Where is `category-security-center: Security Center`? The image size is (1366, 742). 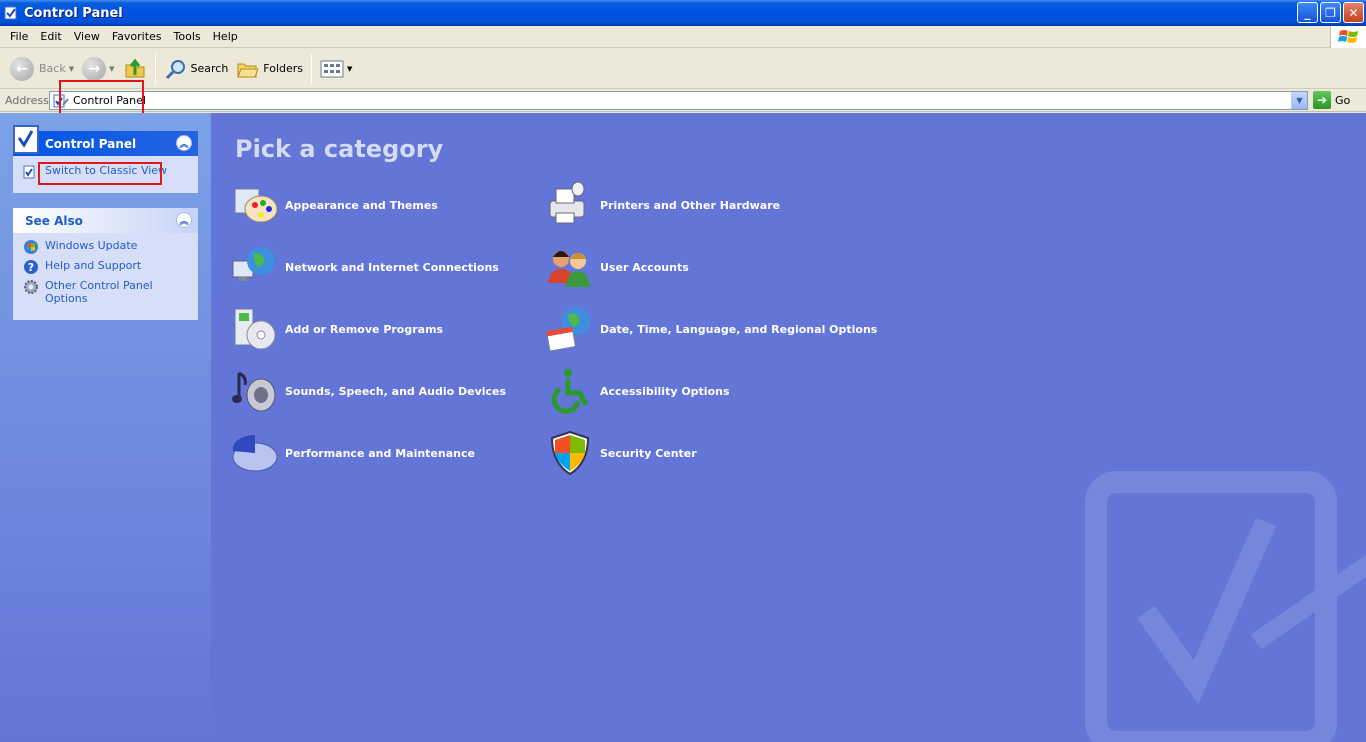
category-security-center: Security Center is located at coordinates (621, 453).